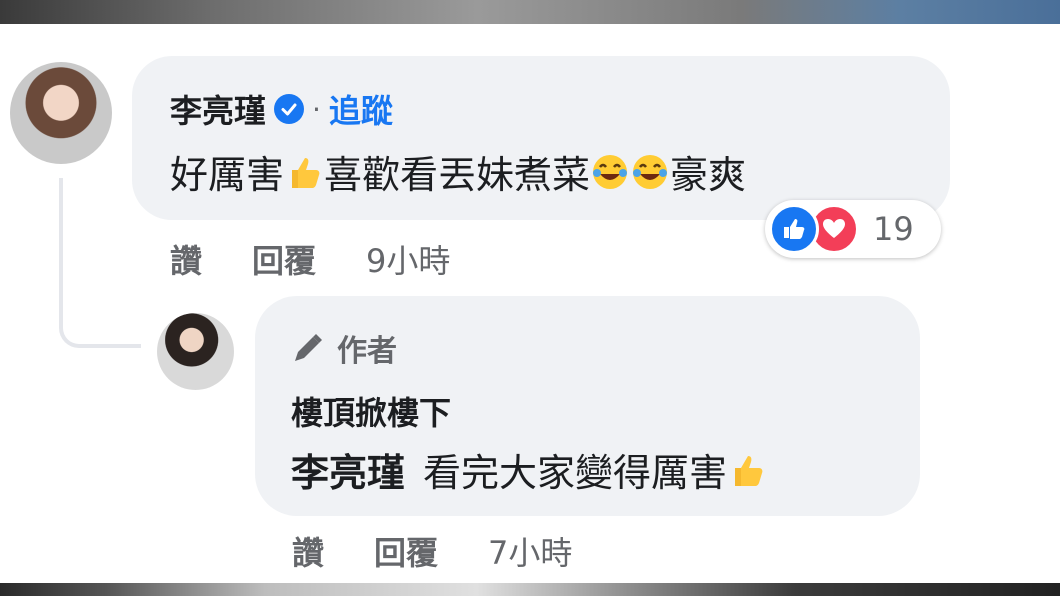 The height and width of the screenshot is (596, 1060). I want to click on mention-link: 李亮瑾, so click(348, 469).